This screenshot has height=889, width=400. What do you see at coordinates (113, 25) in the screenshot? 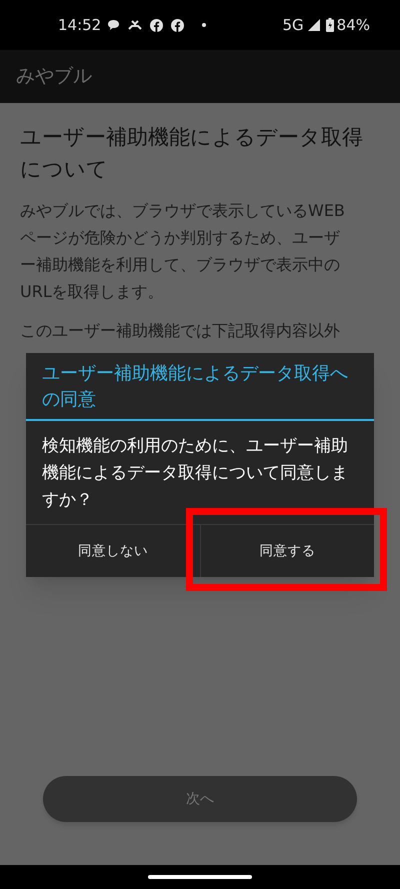
I see `chat-icon` at bounding box center [113, 25].